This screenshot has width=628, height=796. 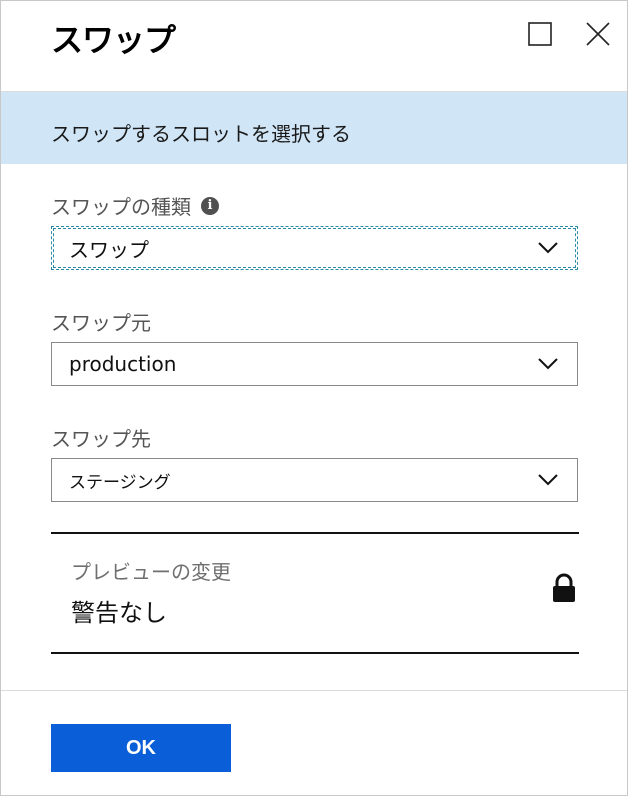 What do you see at coordinates (314, 46) in the screenshot?
I see `dialog-header: スワップ` at bounding box center [314, 46].